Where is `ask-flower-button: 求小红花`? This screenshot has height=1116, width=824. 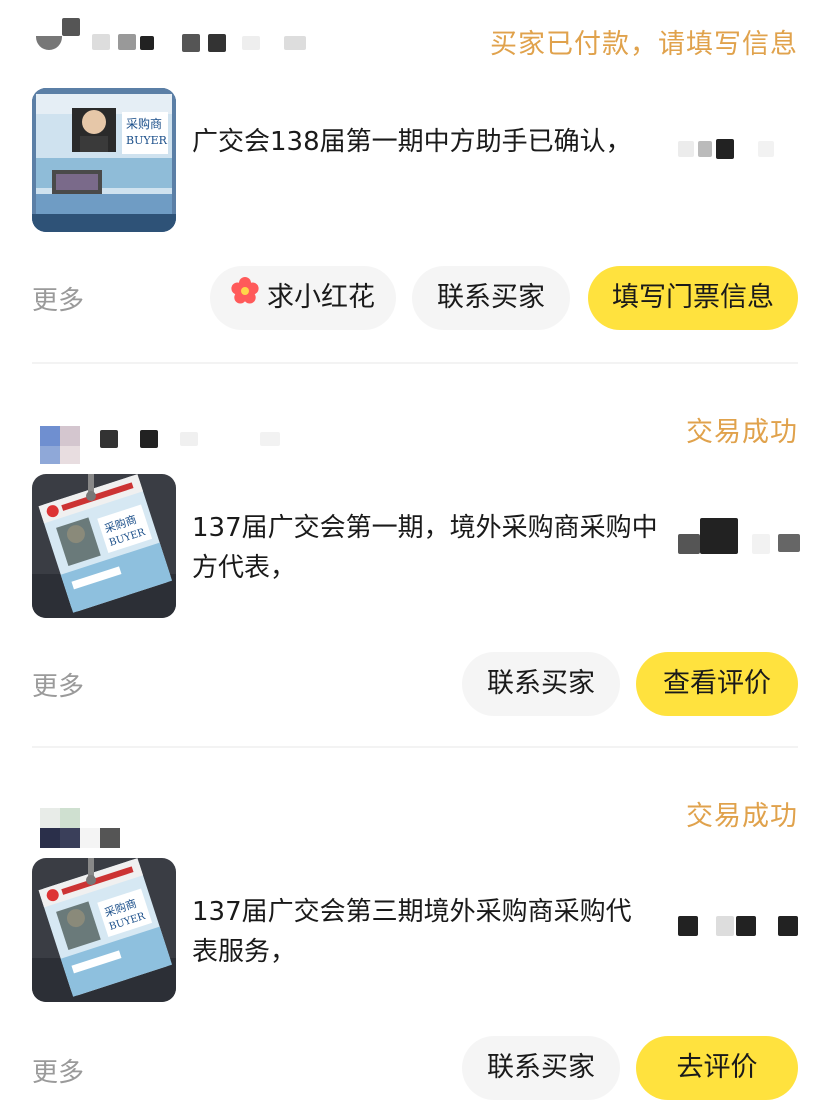
ask-flower-button: 求小红花 is located at coordinates (303, 298).